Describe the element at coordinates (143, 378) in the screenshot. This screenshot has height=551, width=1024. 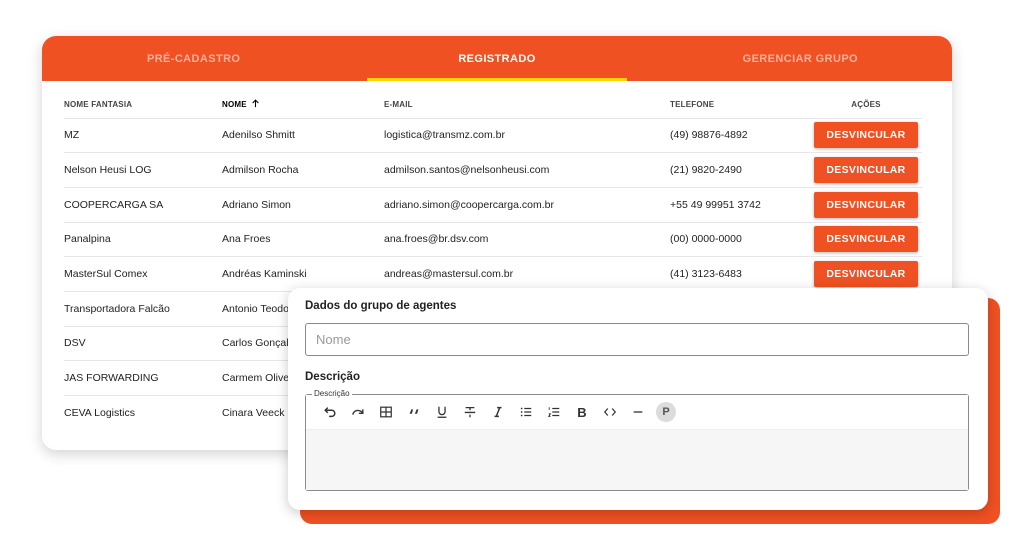
I see `cell-nome-fantasia: JAS FORWARDING` at that location.